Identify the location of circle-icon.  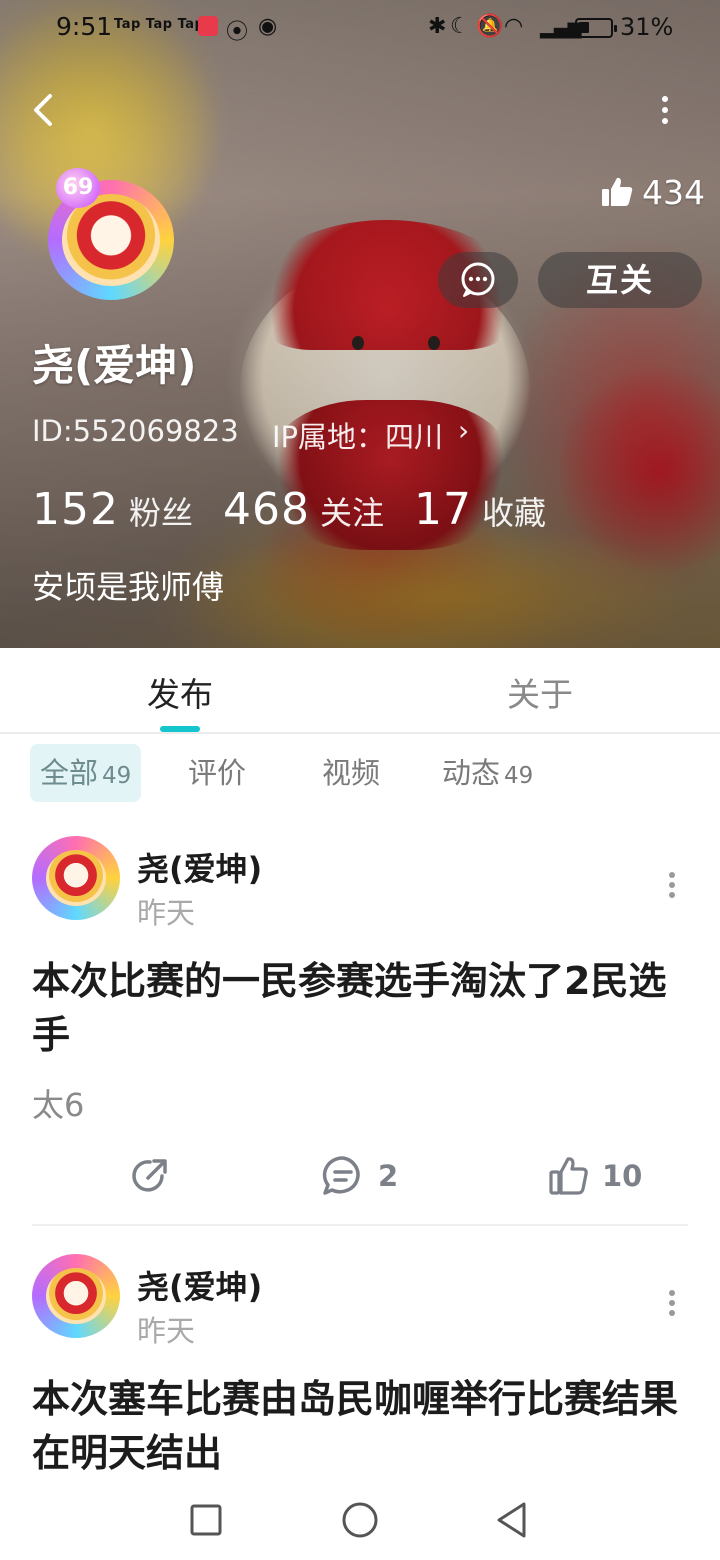
(360, 1520).